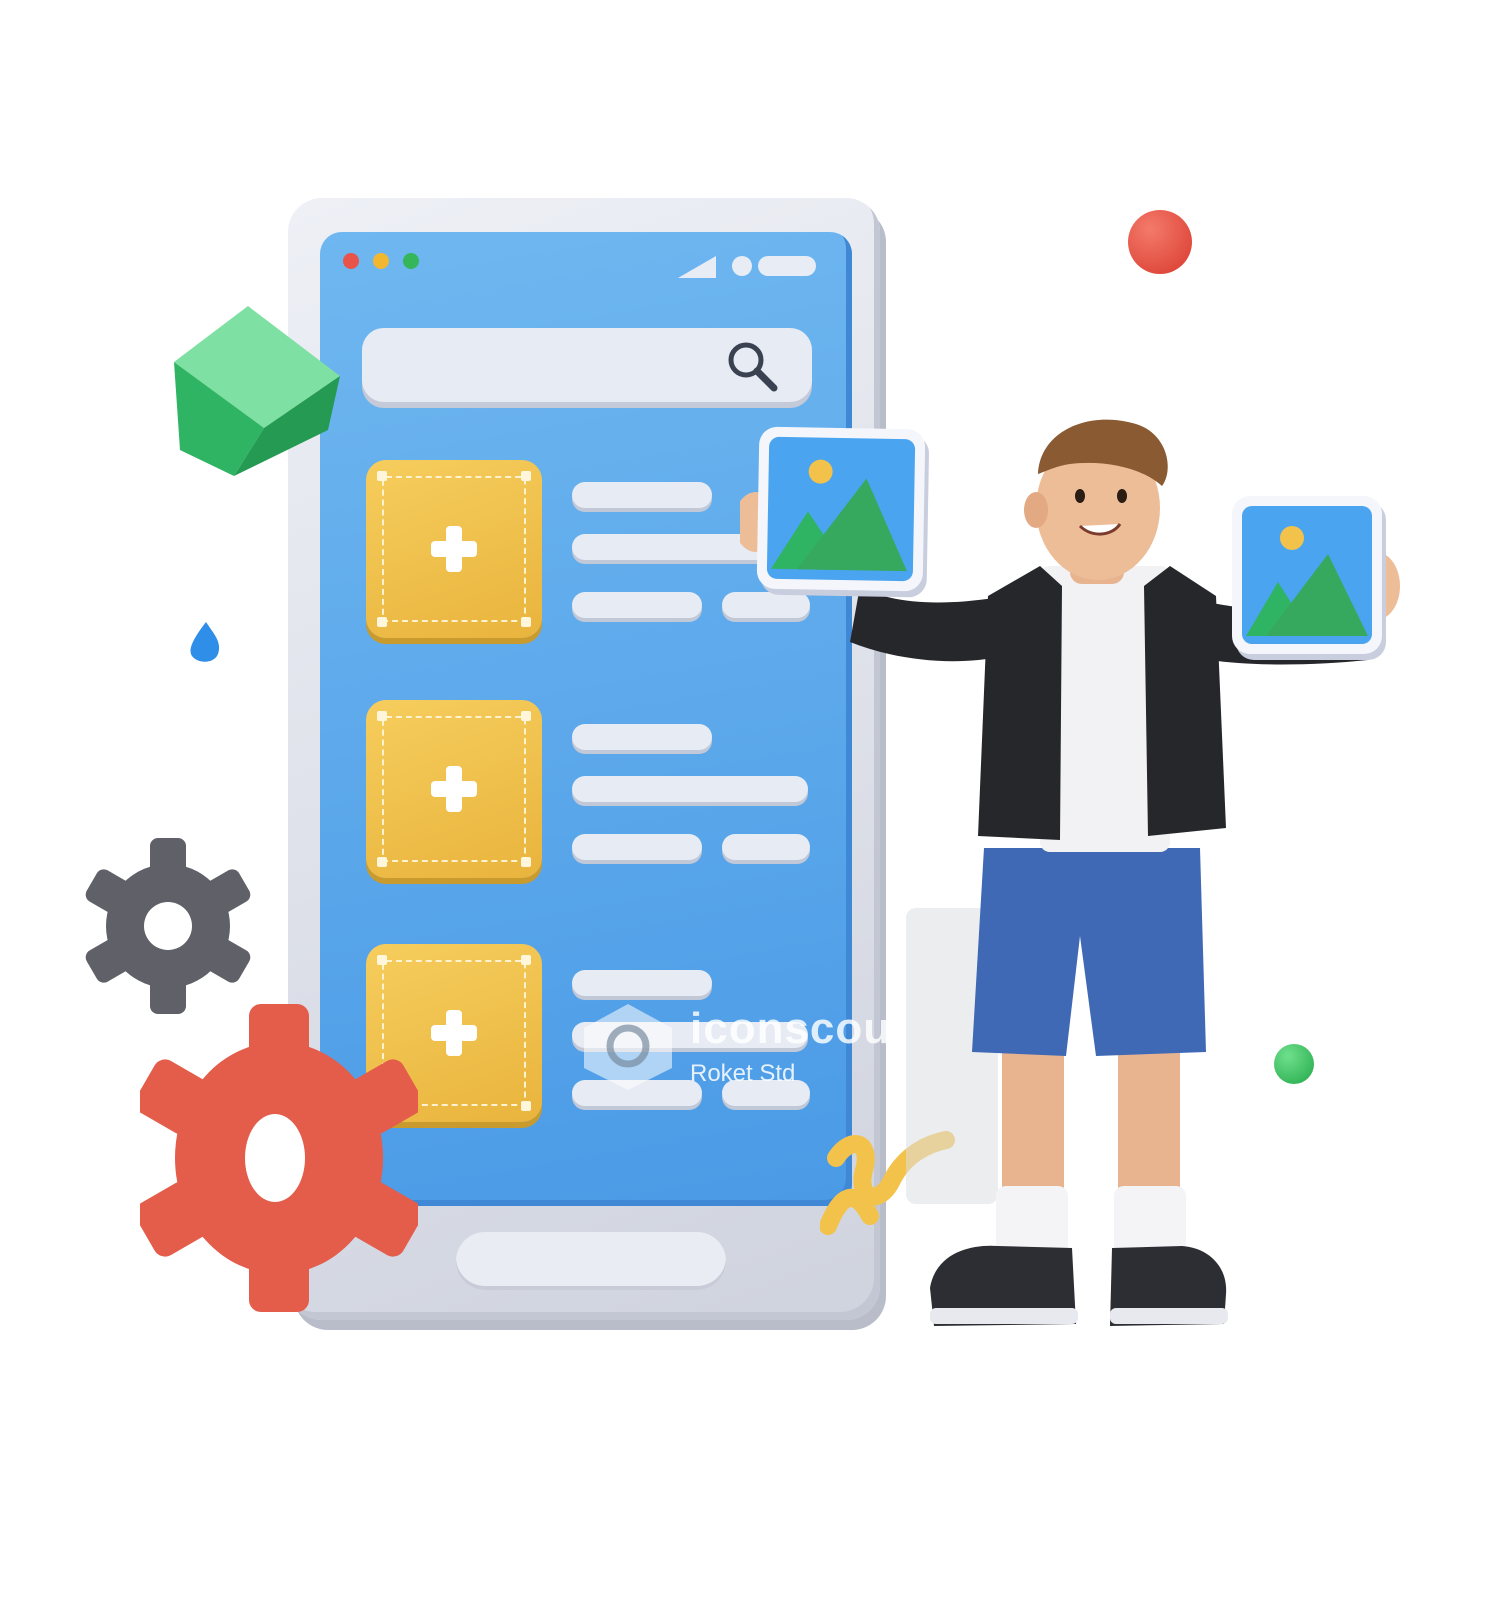 This screenshot has width=1500, height=1601. I want to click on watermark-brand: iconscout, so click(798, 1028).